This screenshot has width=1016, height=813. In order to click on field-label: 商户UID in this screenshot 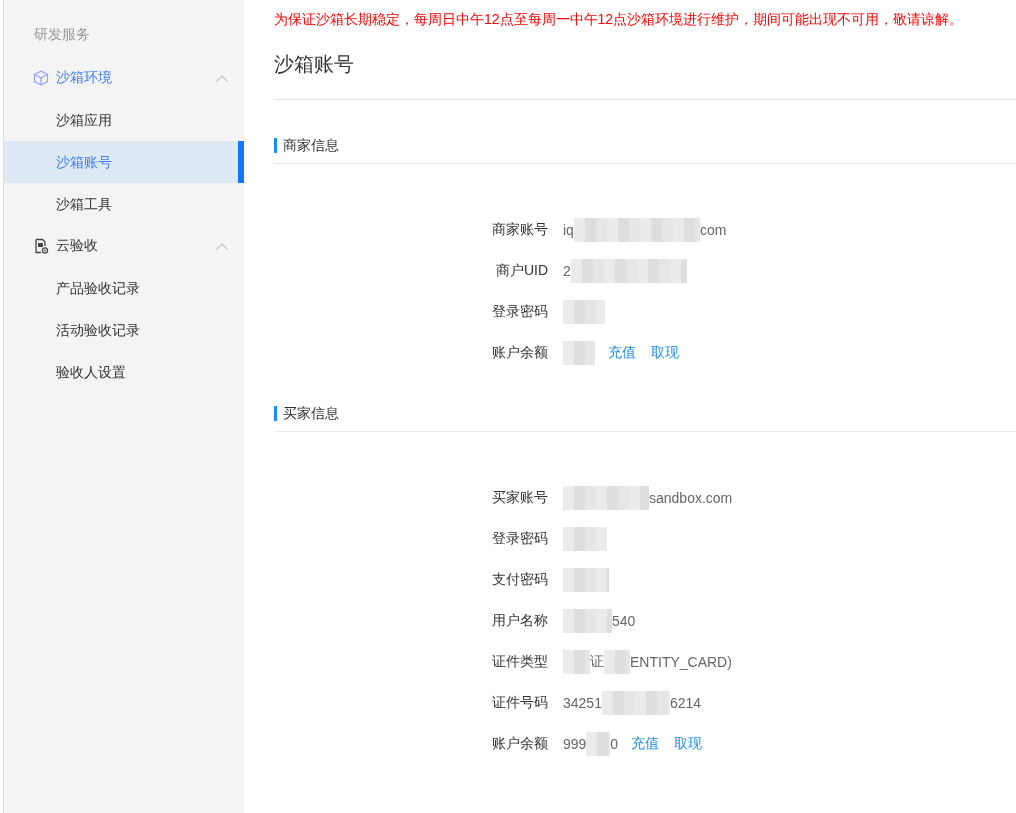, I will do `click(521, 270)`.